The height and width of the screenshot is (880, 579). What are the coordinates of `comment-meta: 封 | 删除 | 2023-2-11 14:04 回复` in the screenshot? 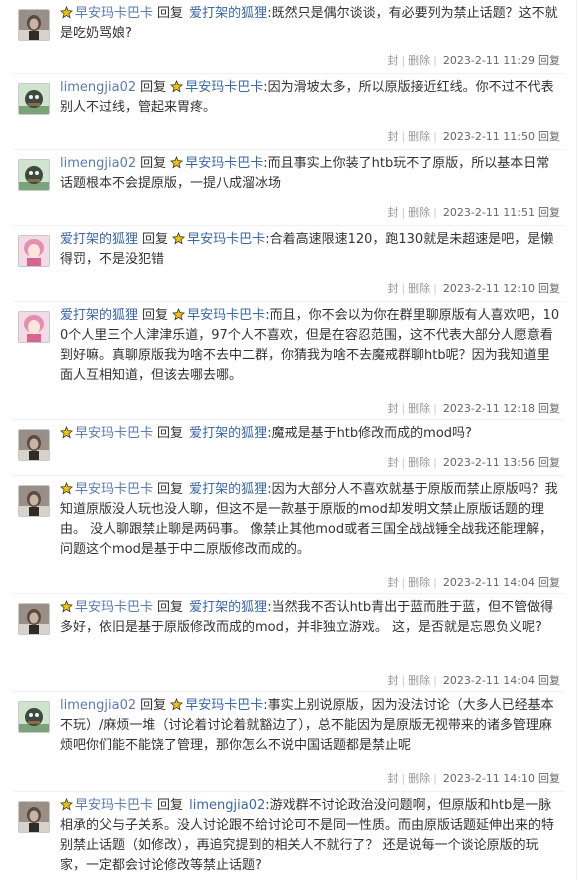 It's located at (473, 681).